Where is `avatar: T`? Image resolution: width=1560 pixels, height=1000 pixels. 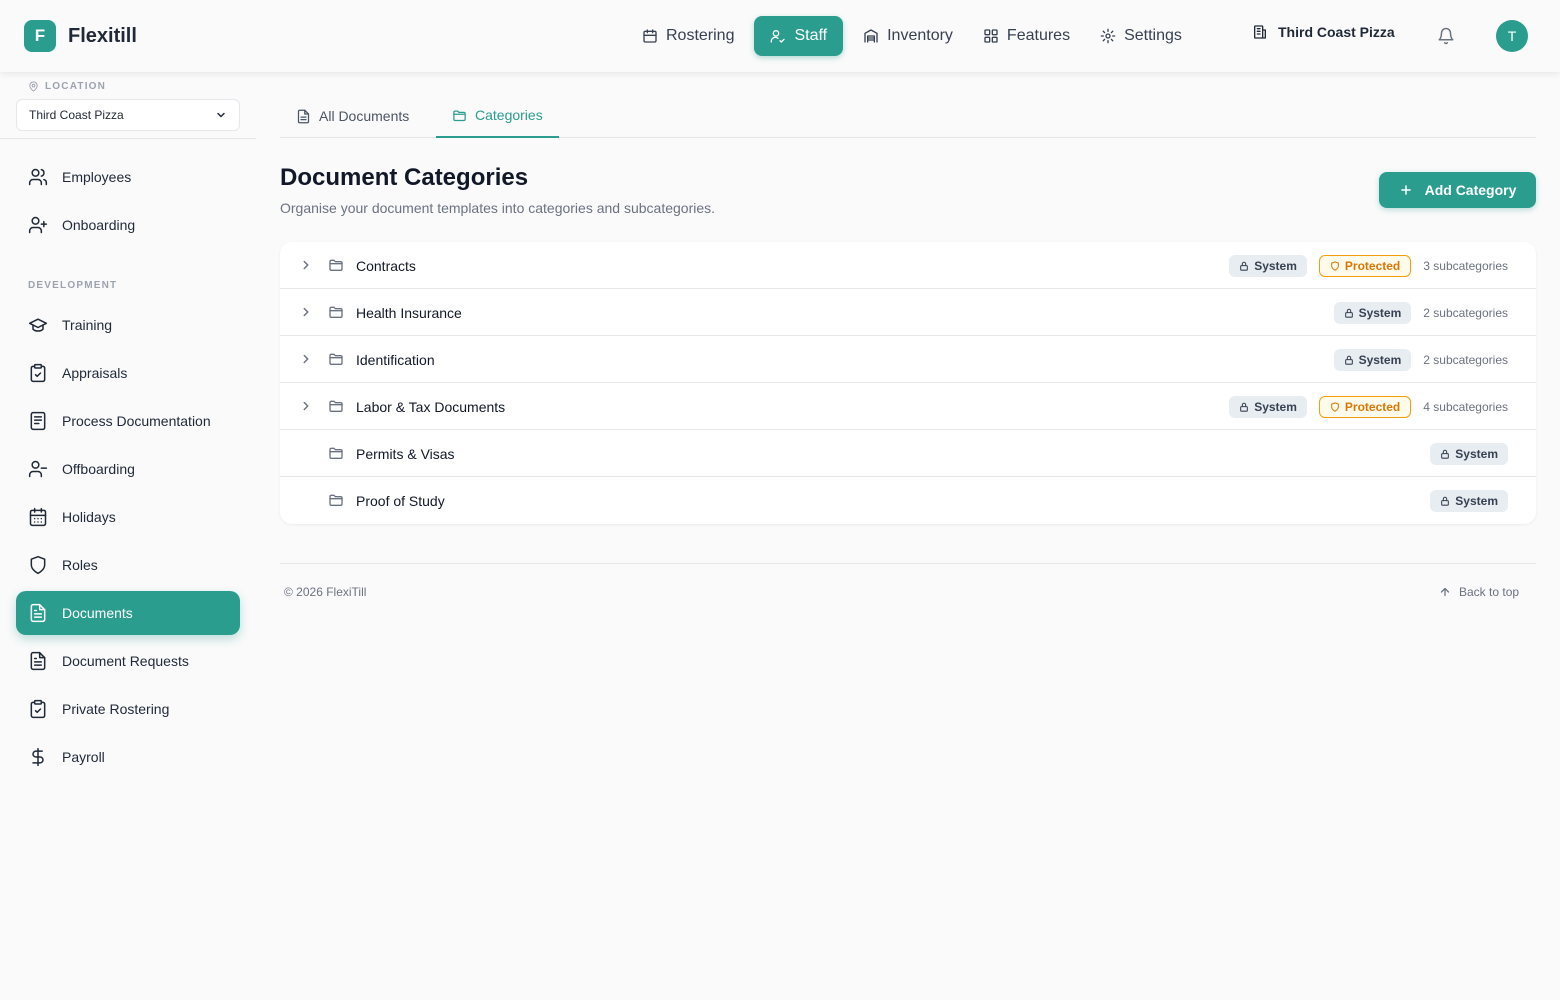
avatar: T is located at coordinates (1512, 36).